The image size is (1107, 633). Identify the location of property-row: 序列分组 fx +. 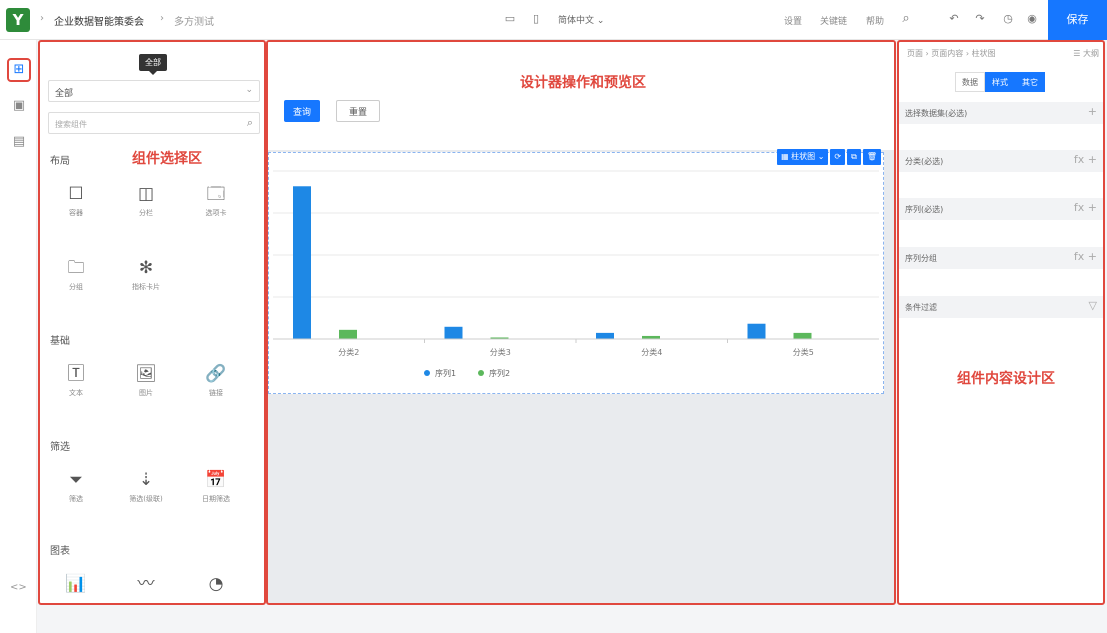
(1001, 258).